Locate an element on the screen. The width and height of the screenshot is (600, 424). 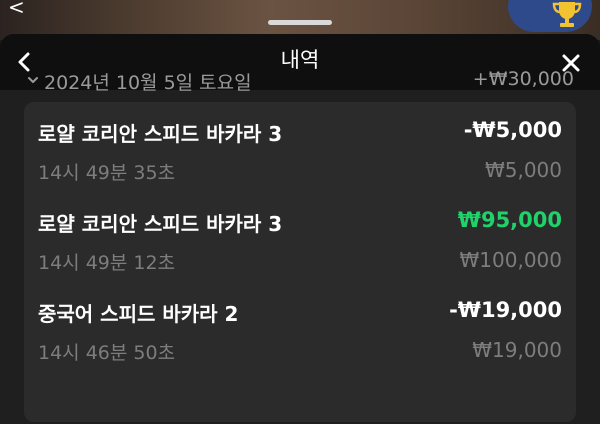
drag-handle is located at coordinates (300, 22).